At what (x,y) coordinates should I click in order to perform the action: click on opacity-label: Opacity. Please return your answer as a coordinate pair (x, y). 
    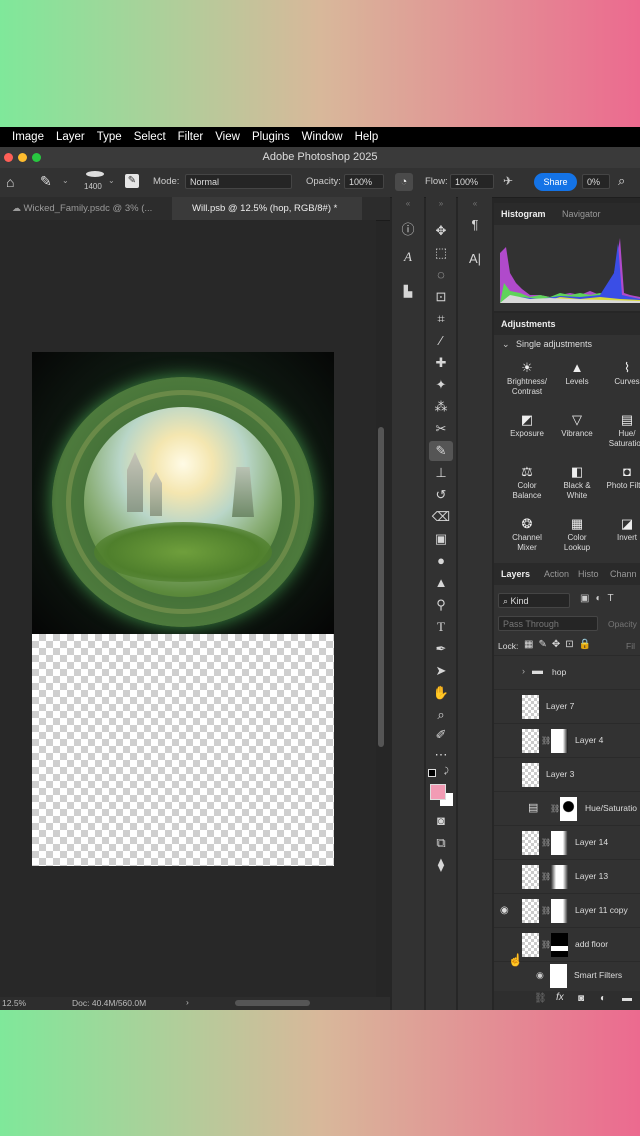
    Looking at the image, I should click on (622, 624).